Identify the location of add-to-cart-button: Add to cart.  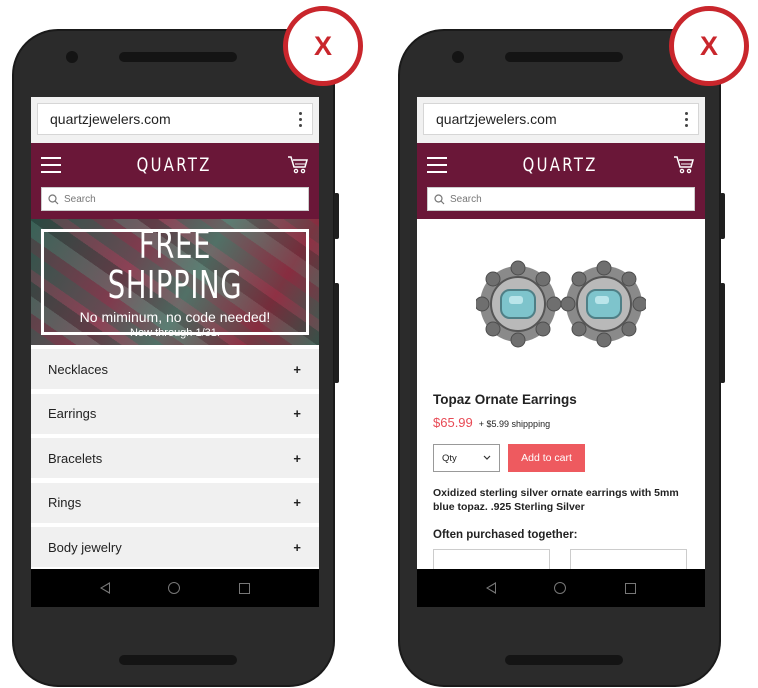
(546, 458).